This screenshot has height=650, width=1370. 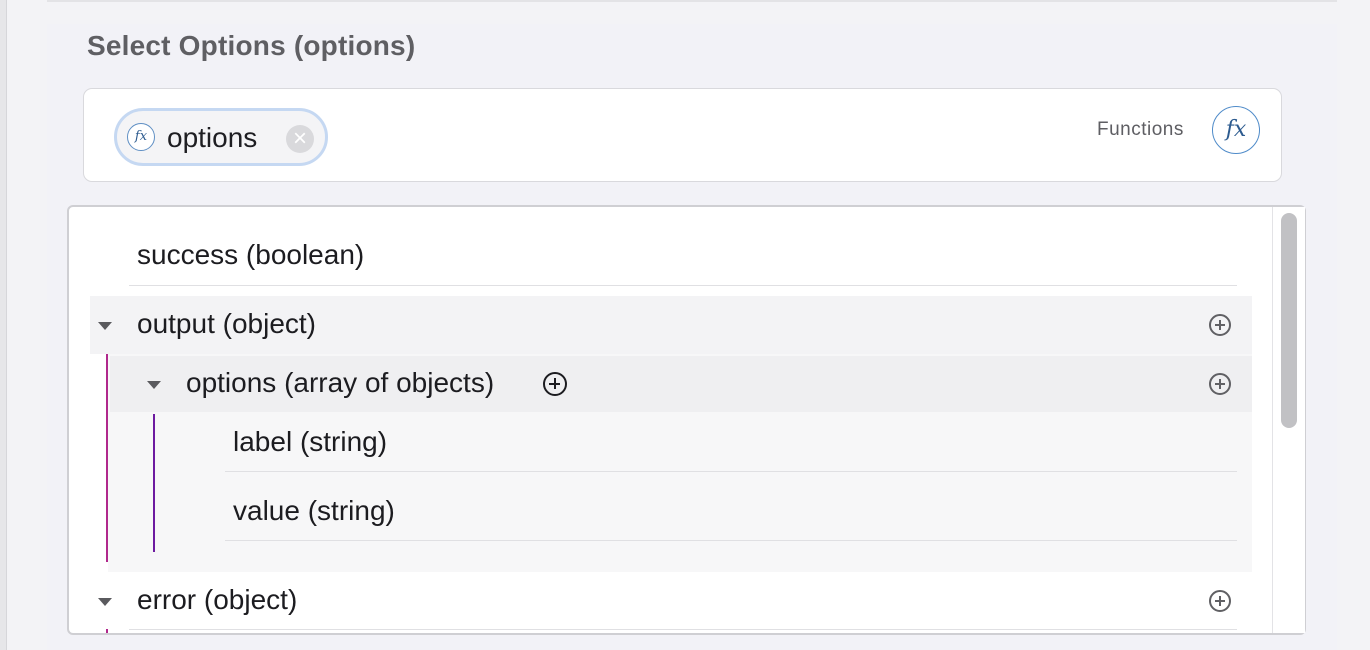 What do you see at coordinates (107, 458) in the screenshot?
I see `output-guide-line` at bounding box center [107, 458].